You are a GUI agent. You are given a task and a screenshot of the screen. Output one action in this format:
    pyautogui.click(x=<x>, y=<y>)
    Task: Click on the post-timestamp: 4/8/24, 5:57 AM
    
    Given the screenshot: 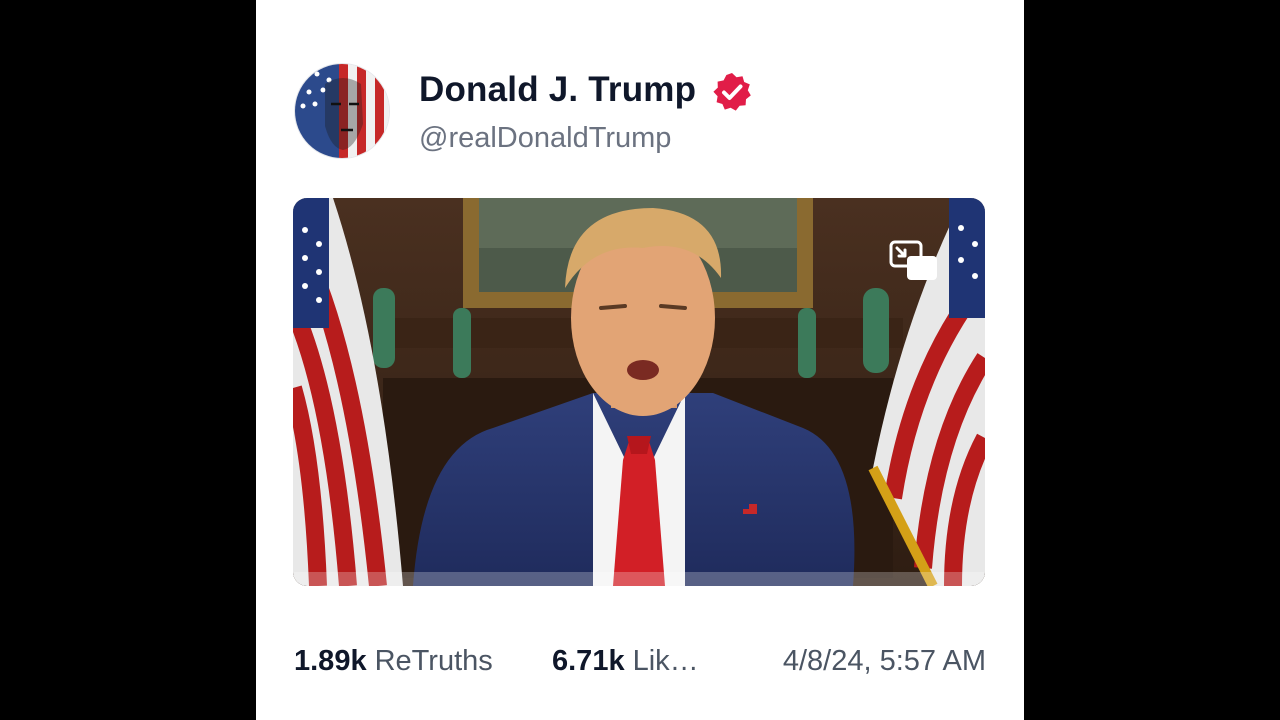 What is the action you would take?
    pyautogui.click(x=884, y=661)
    